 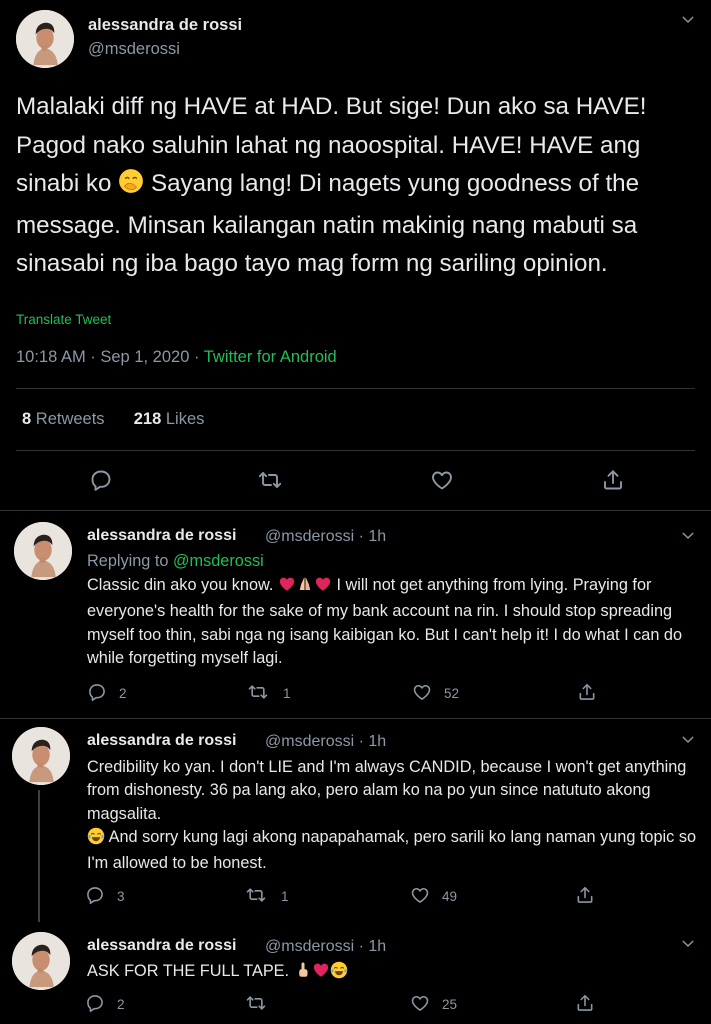 What do you see at coordinates (270, 357) in the screenshot?
I see `tweet-source: Twitter for Android` at bounding box center [270, 357].